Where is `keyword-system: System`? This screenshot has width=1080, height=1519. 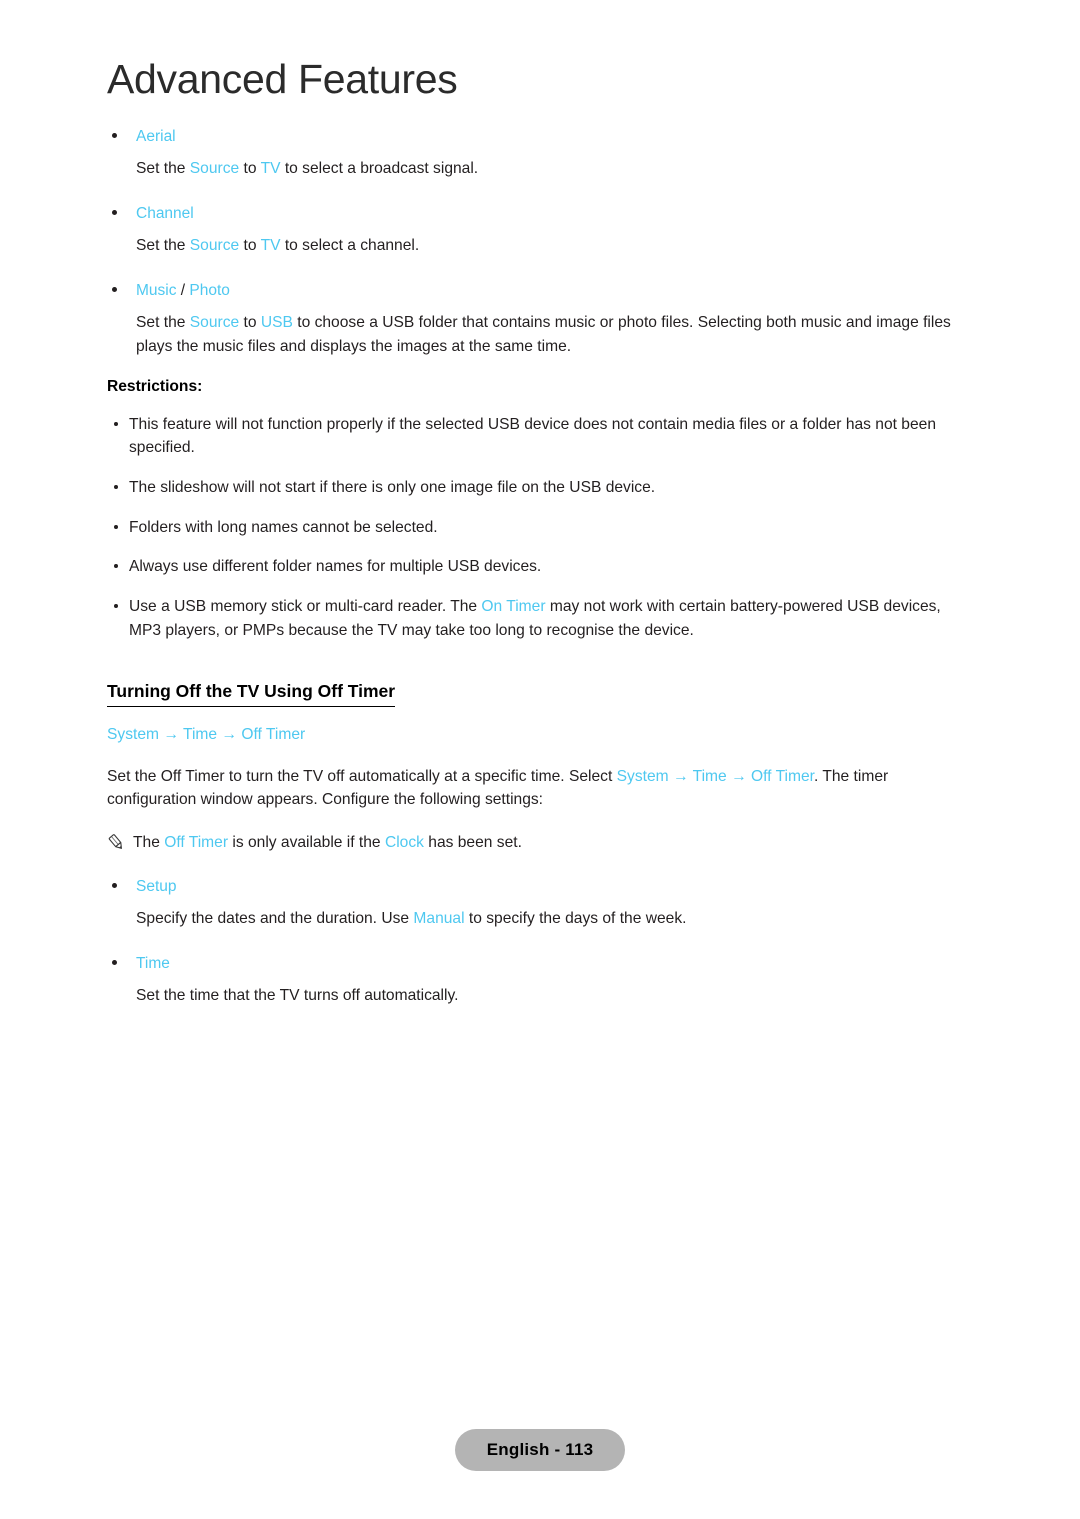
keyword-system: System is located at coordinates (642, 776).